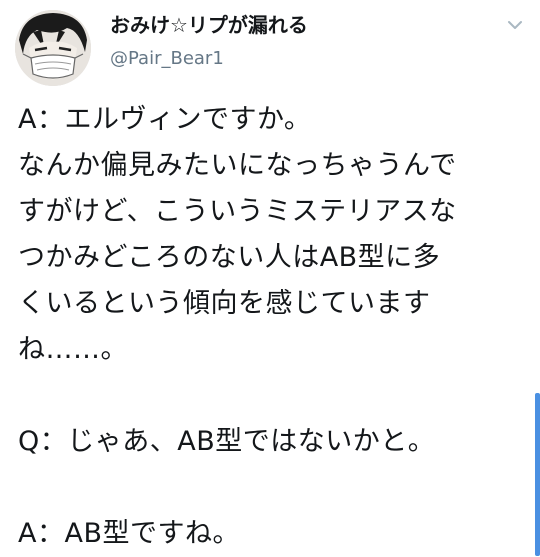 This screenshot has height=557, width=540. I want to click on chevron-down-icon, so click(515, 25).